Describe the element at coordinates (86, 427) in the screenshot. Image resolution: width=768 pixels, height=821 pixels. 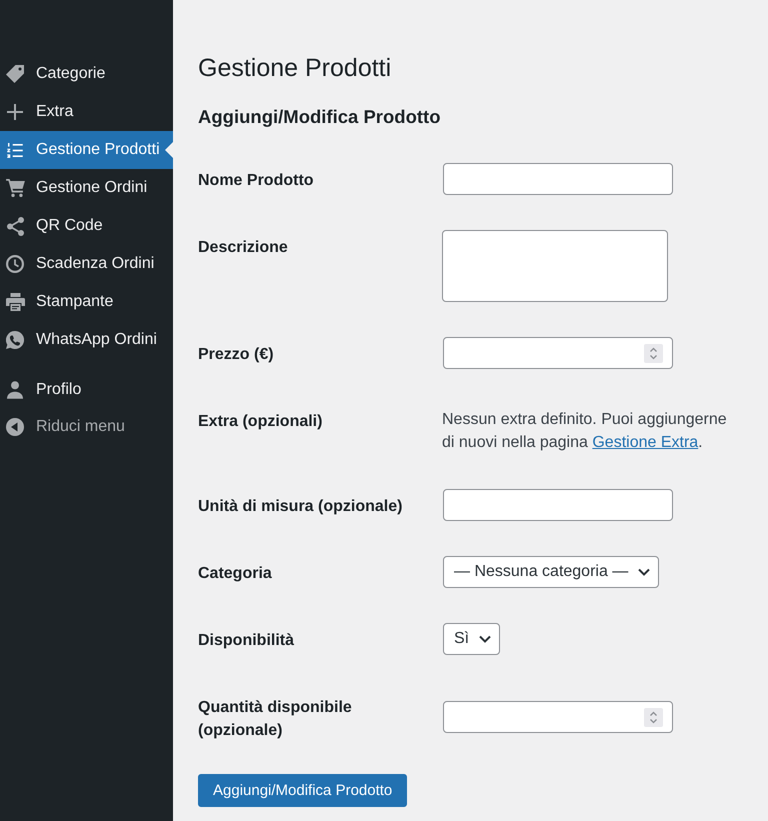
I see `collapse-menu-button: Riduci menu` at that location.